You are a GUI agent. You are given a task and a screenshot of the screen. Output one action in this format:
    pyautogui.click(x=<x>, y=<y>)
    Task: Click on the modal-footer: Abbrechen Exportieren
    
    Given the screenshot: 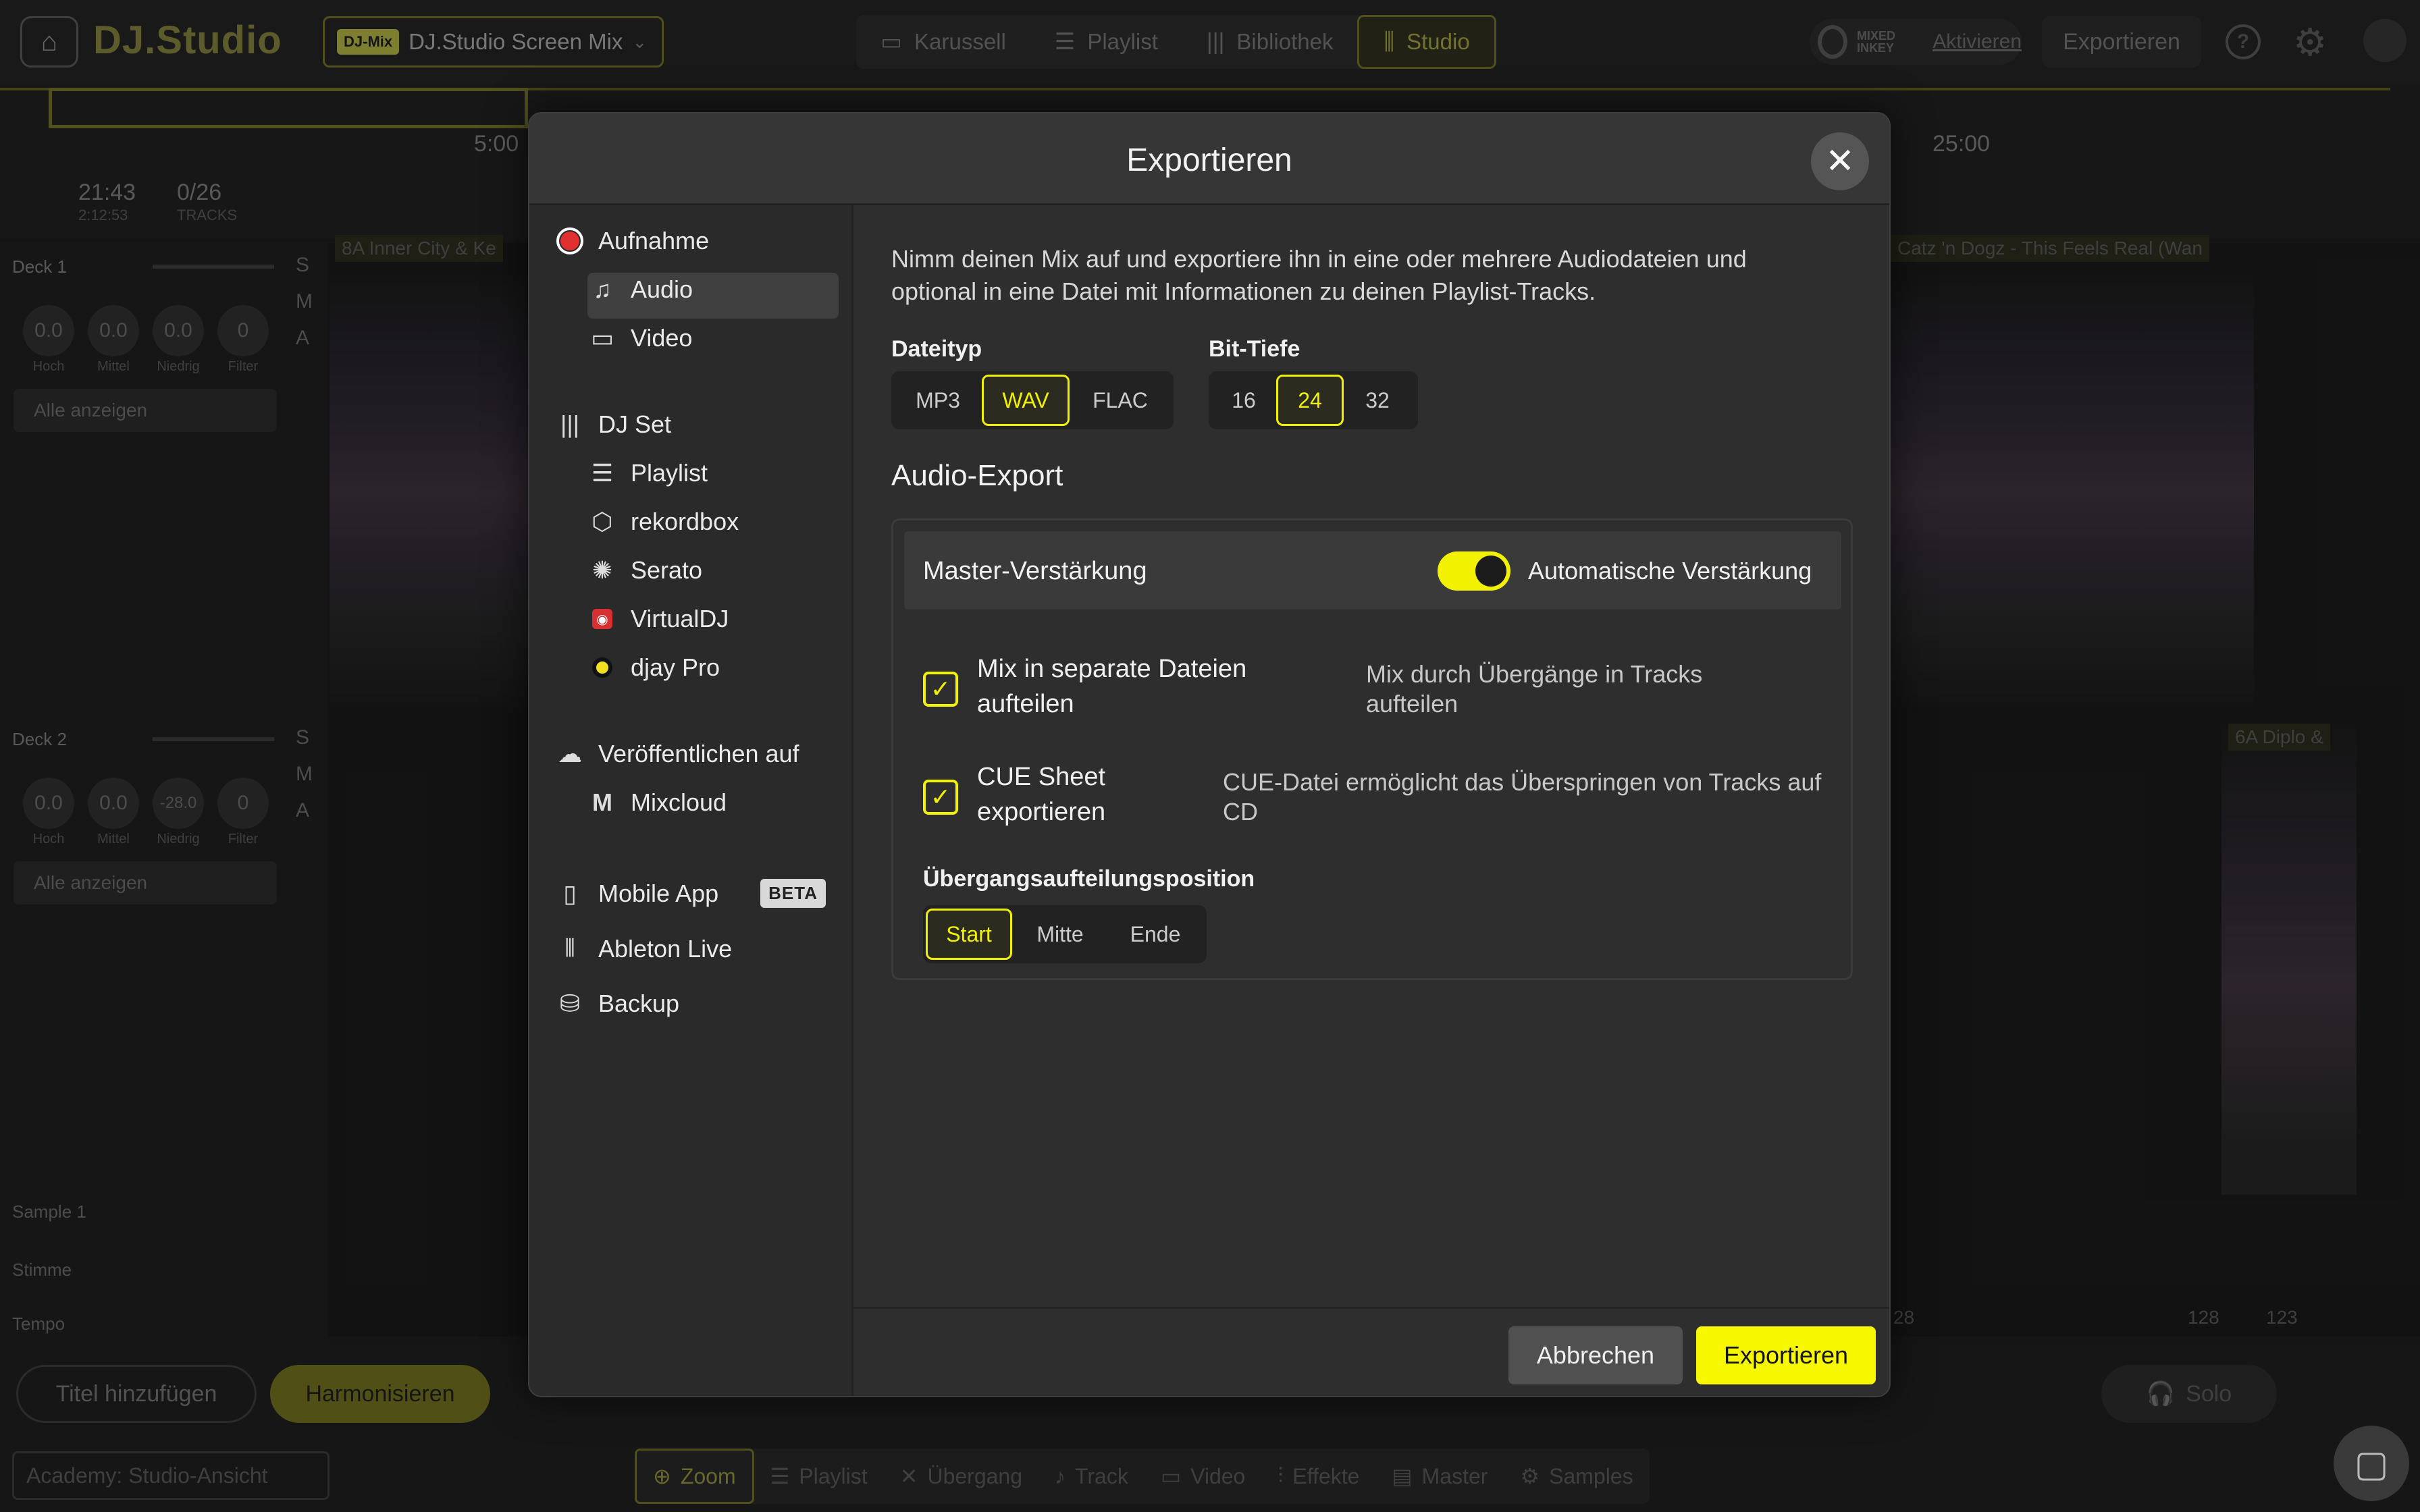 What is the action you would take?
    pyautogui.click(x=1371, y=1351)
    